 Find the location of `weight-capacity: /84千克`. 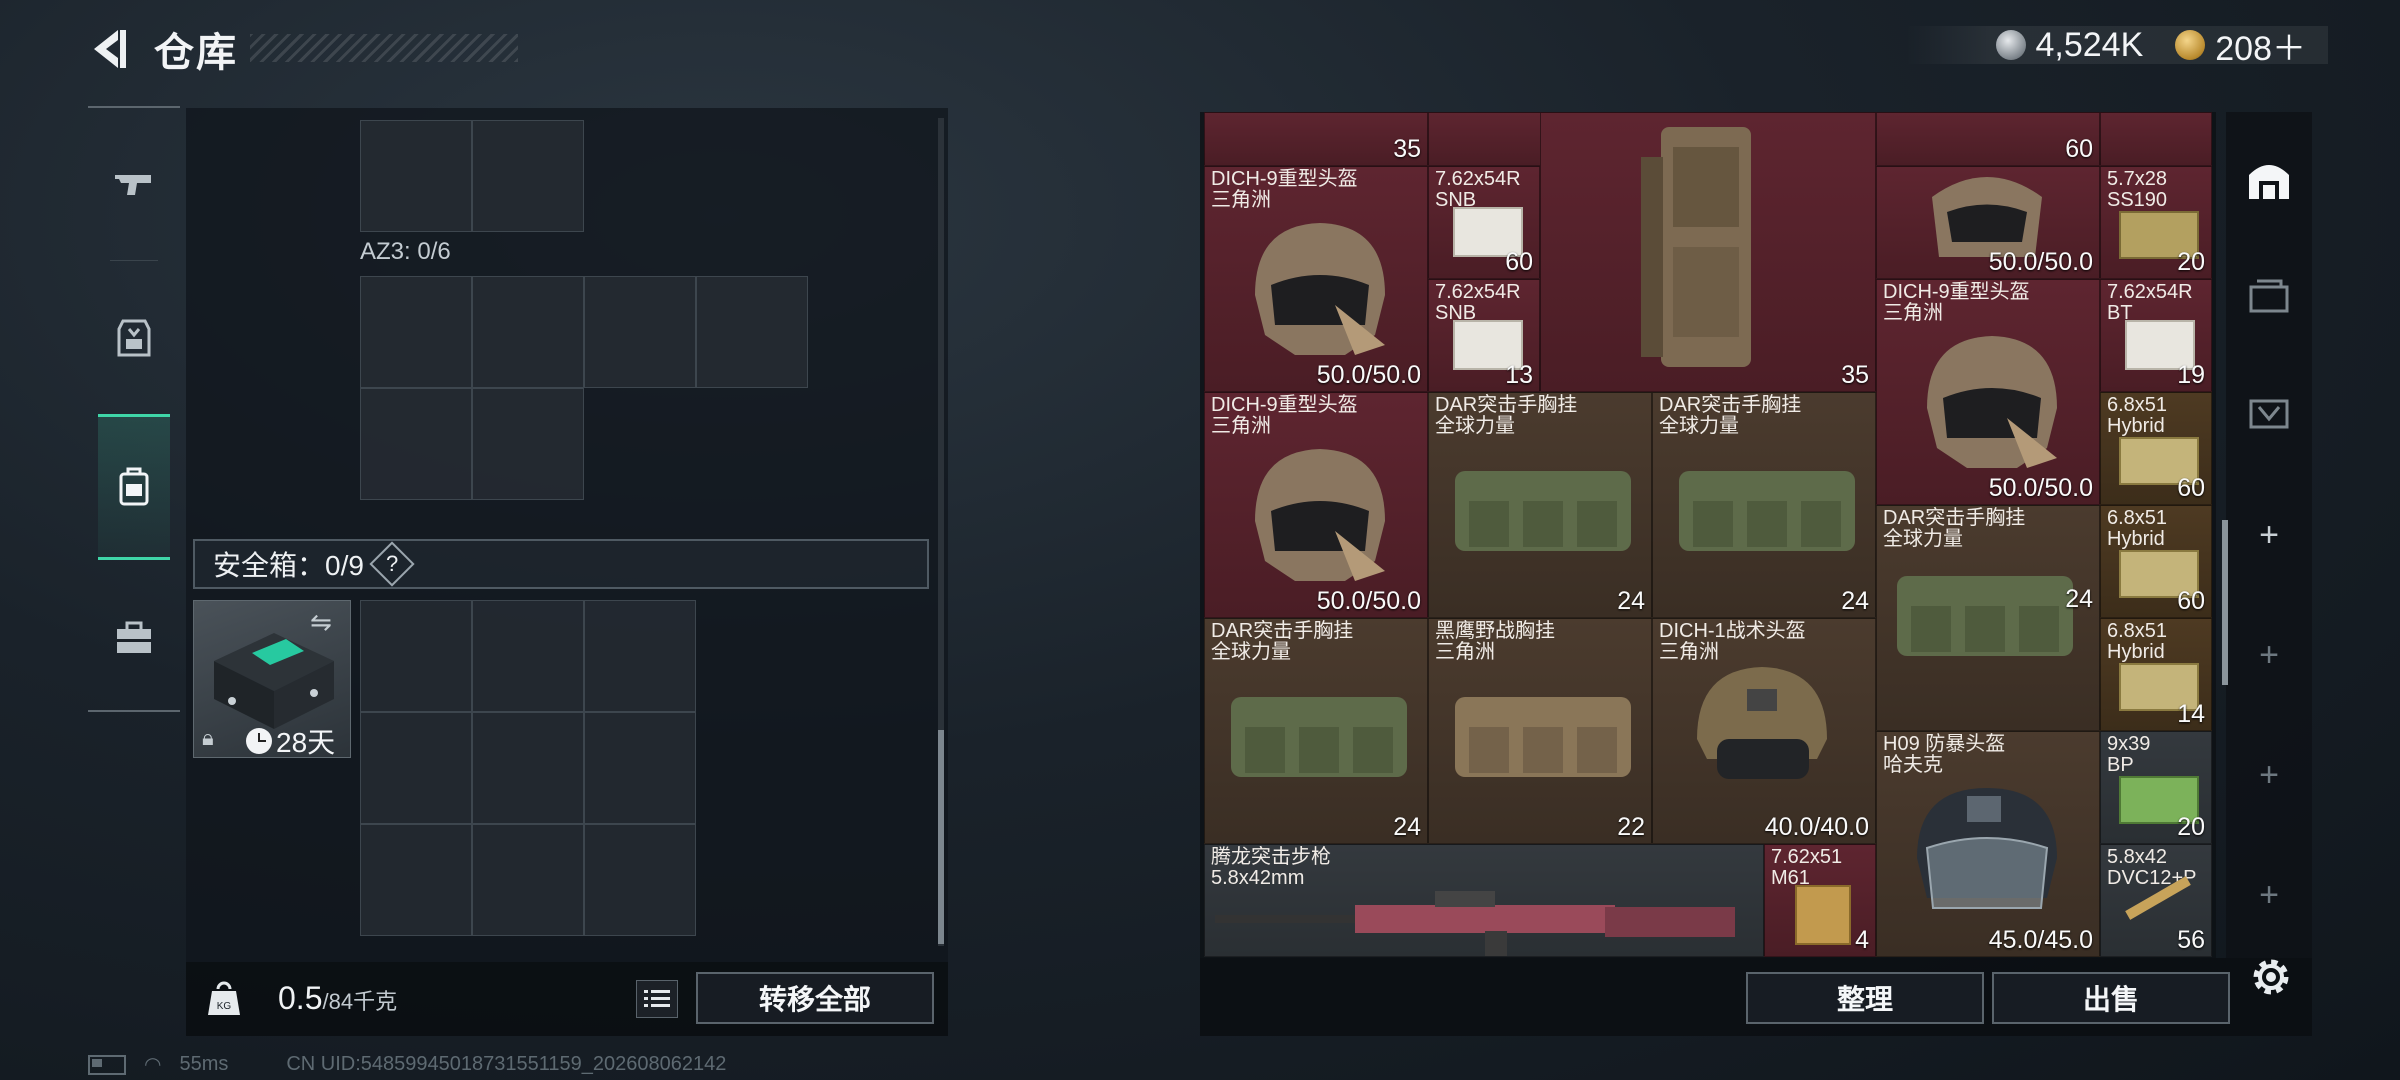

weight-capacity: /84千克 is located at coordinates (360, 1001).